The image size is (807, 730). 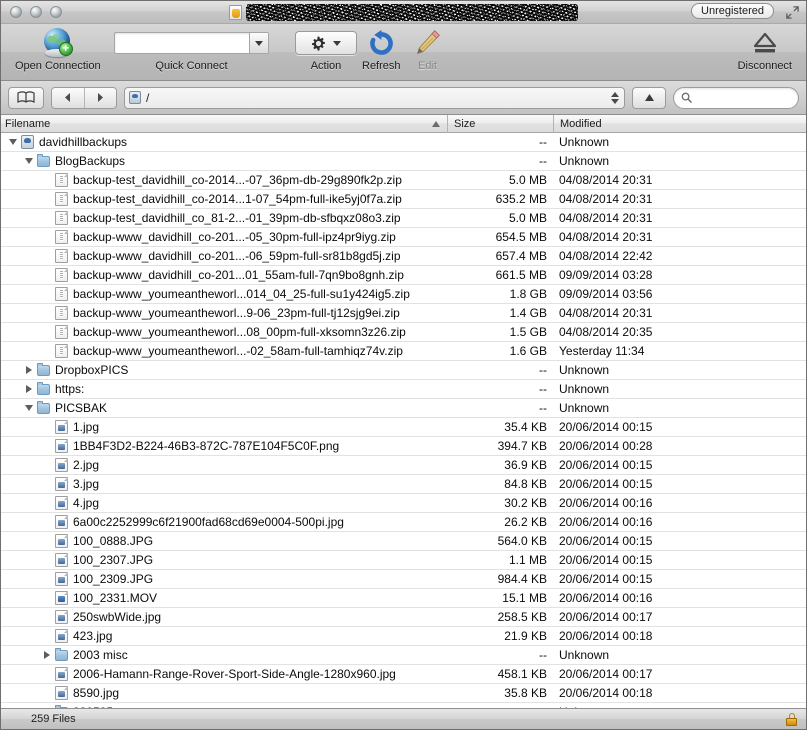 I want to click on triangle-down-icon, so click(x=28, y=408).